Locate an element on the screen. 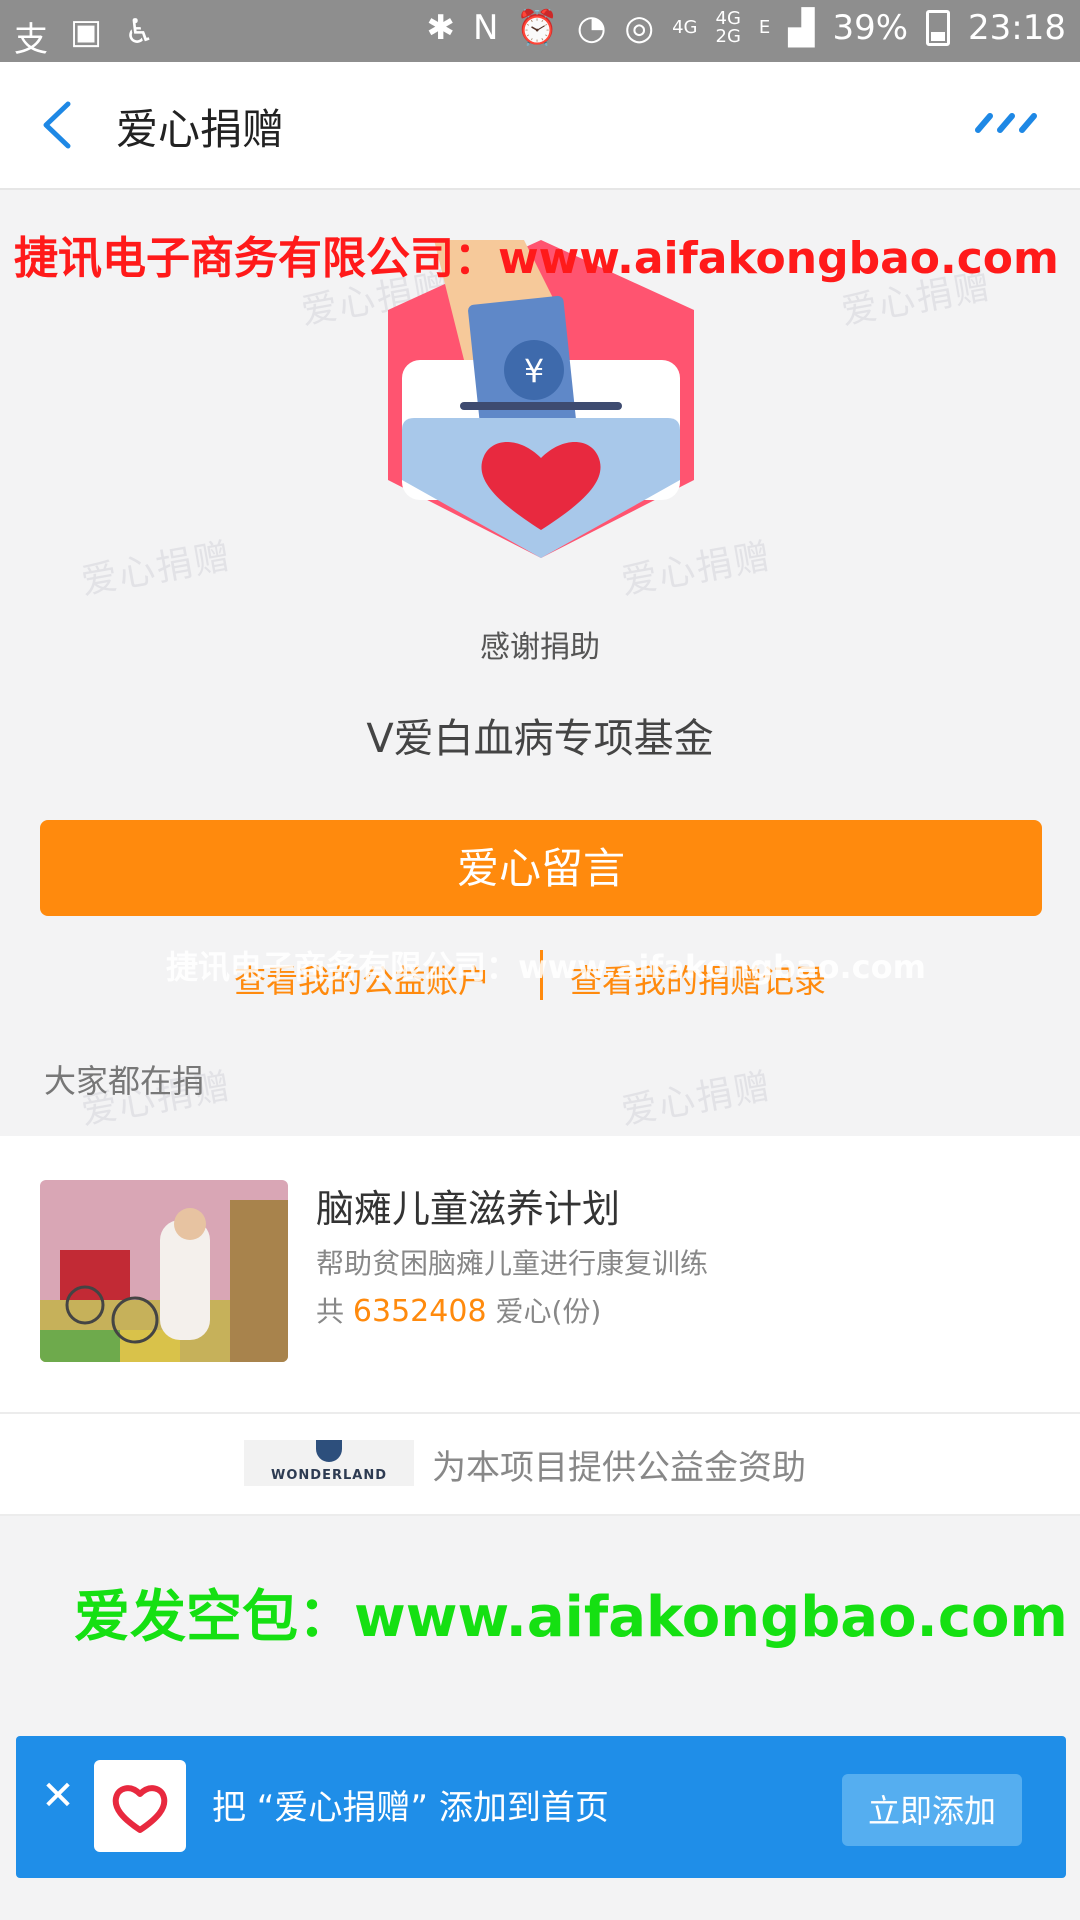 This screenshot has width=1080, height=1920. add-to-home-banner: ✕ 把 “爱心捐赠” 添加到首页 立即添加 is located at coordinates (541, 1807).